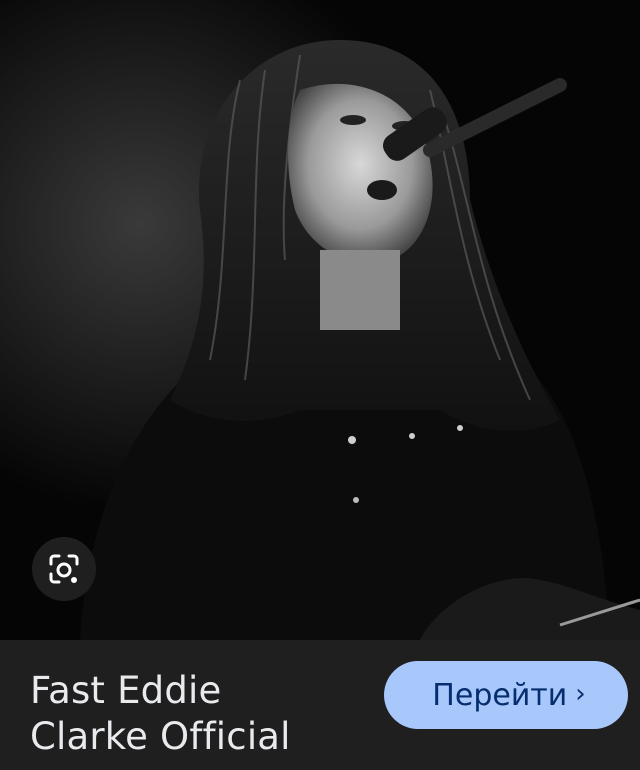 This screenshot has width=640, height=770. I want to click on chevron-right-icon: ›, so click(580, 694).